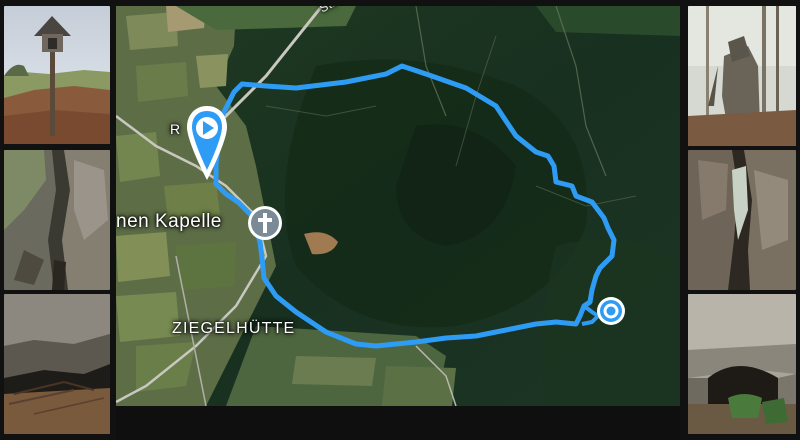 This screenshot has height=440, width=800. What do you see at coordinates (742, 220) in the screenshot?
I see `photo-rock-gap` at bounding box center [742, 220].